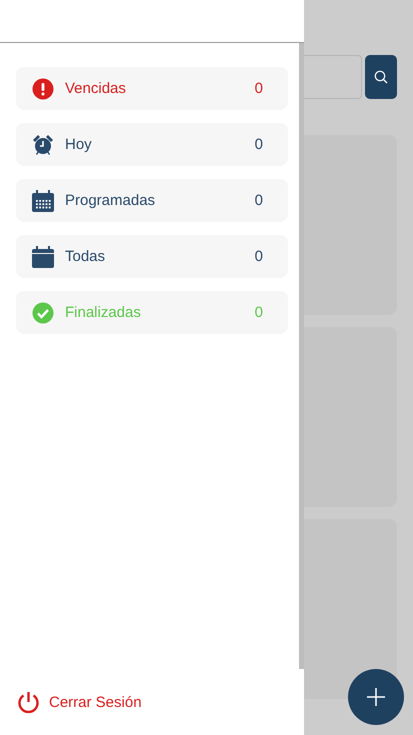  What do you see at coordinates (152, 144) in the screenshot?
I see `filter-item: Hoy 0` at bounding box center [152, 144].